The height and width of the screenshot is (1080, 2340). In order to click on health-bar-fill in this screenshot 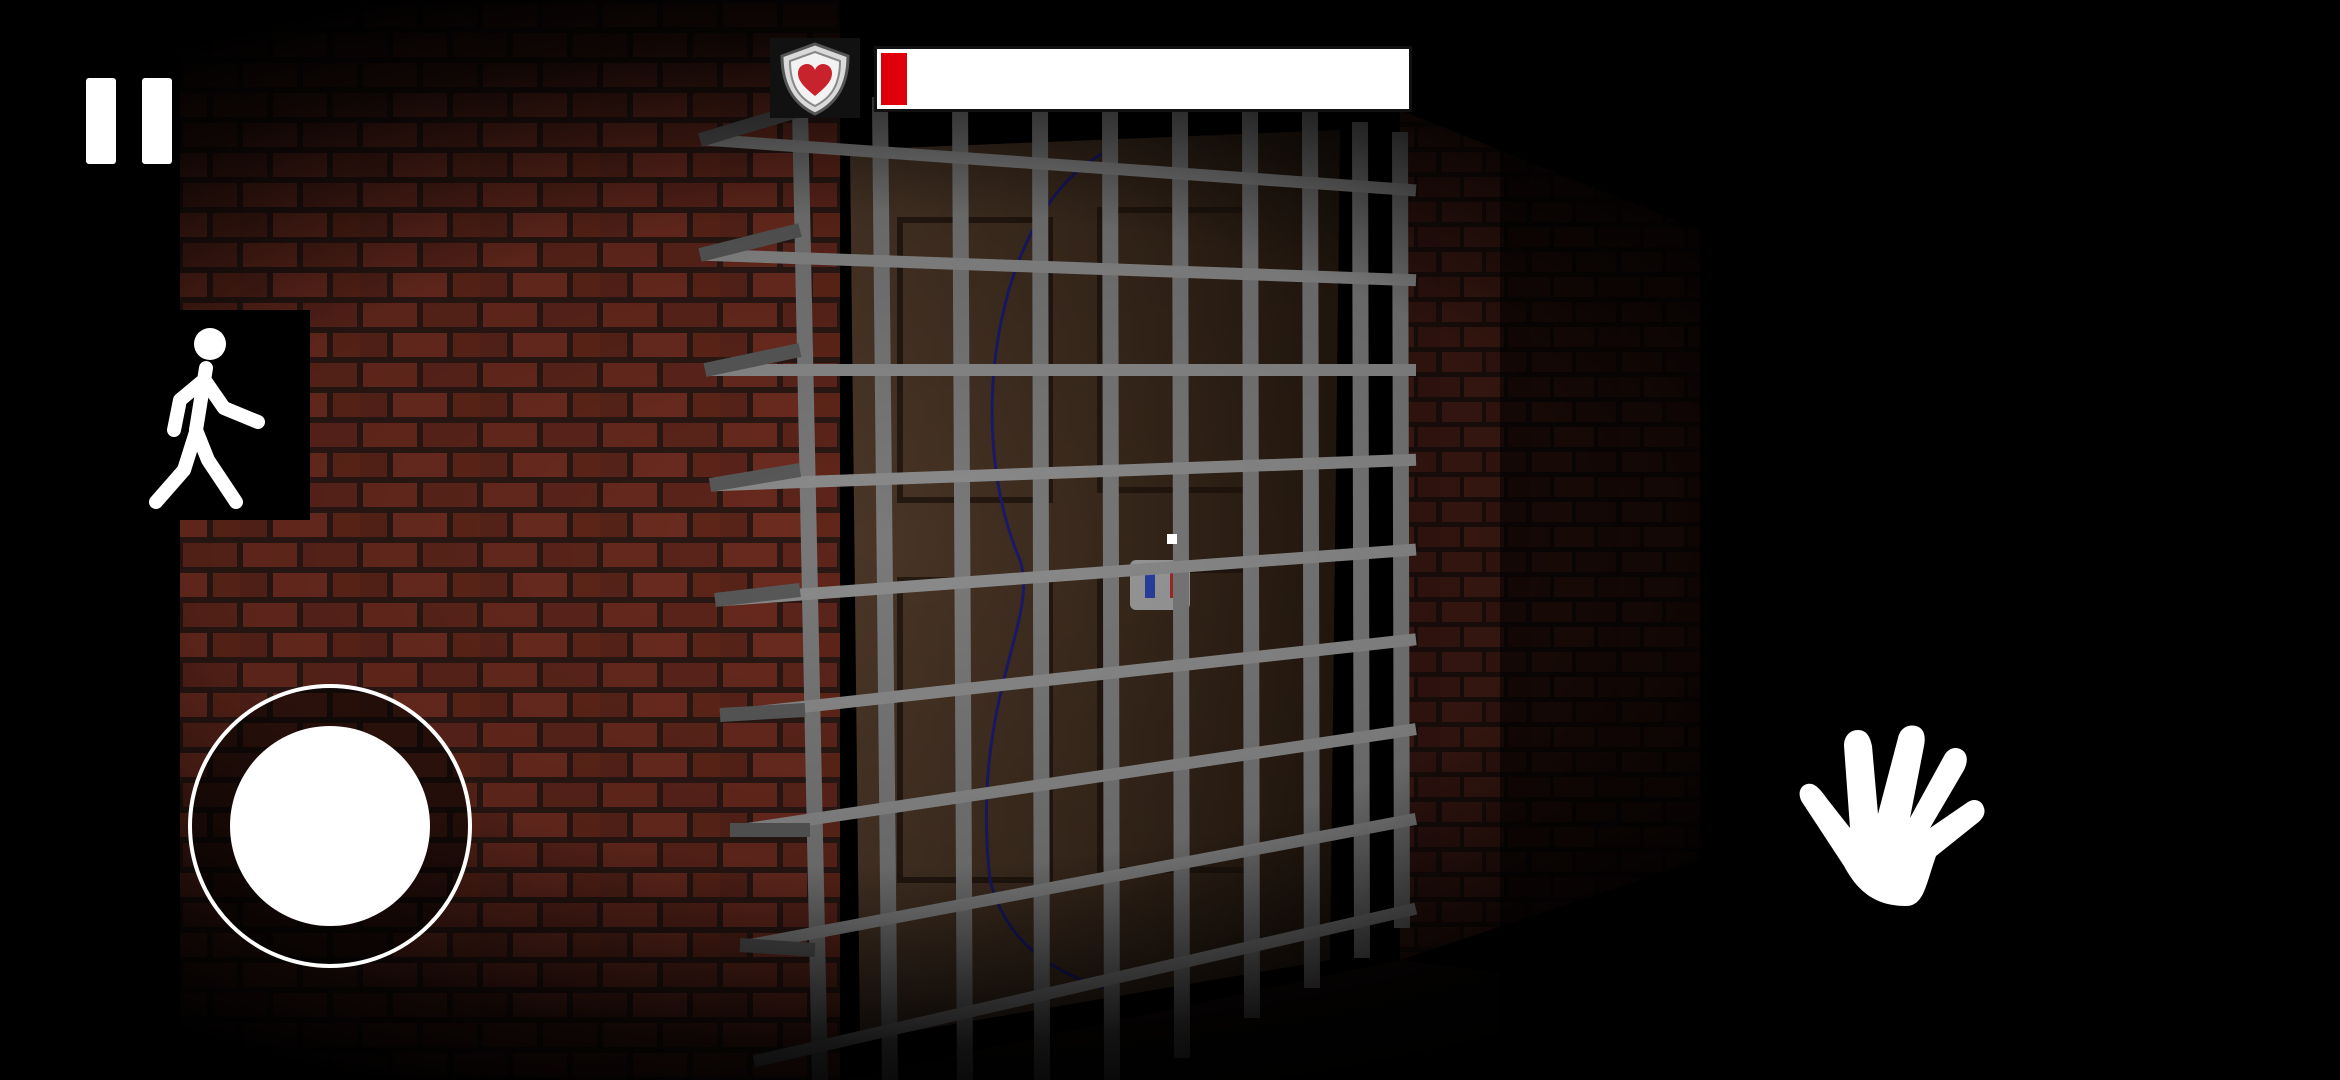, I will do `click(894, 79)`.